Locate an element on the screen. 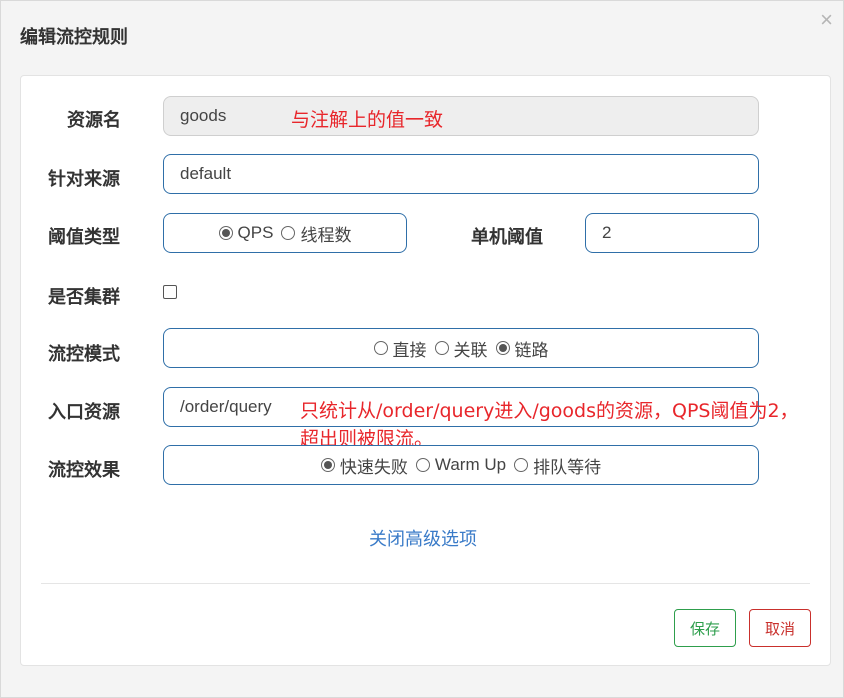 This screenshot has width=844, height=698. resource-input: goods is located at coordinates (461, 116).